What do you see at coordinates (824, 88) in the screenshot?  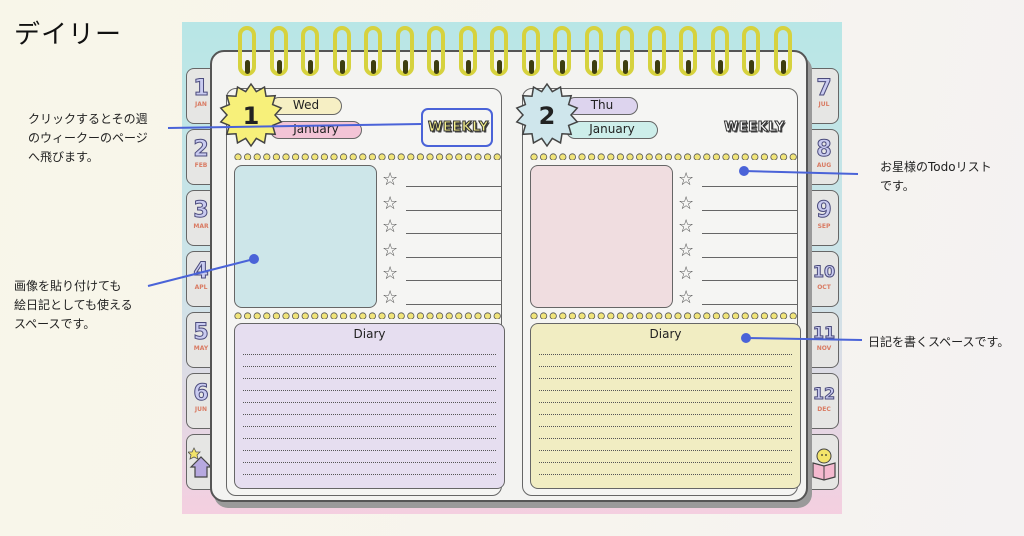 I see `month-tab-number: 7` at bounding box center [824, 88].